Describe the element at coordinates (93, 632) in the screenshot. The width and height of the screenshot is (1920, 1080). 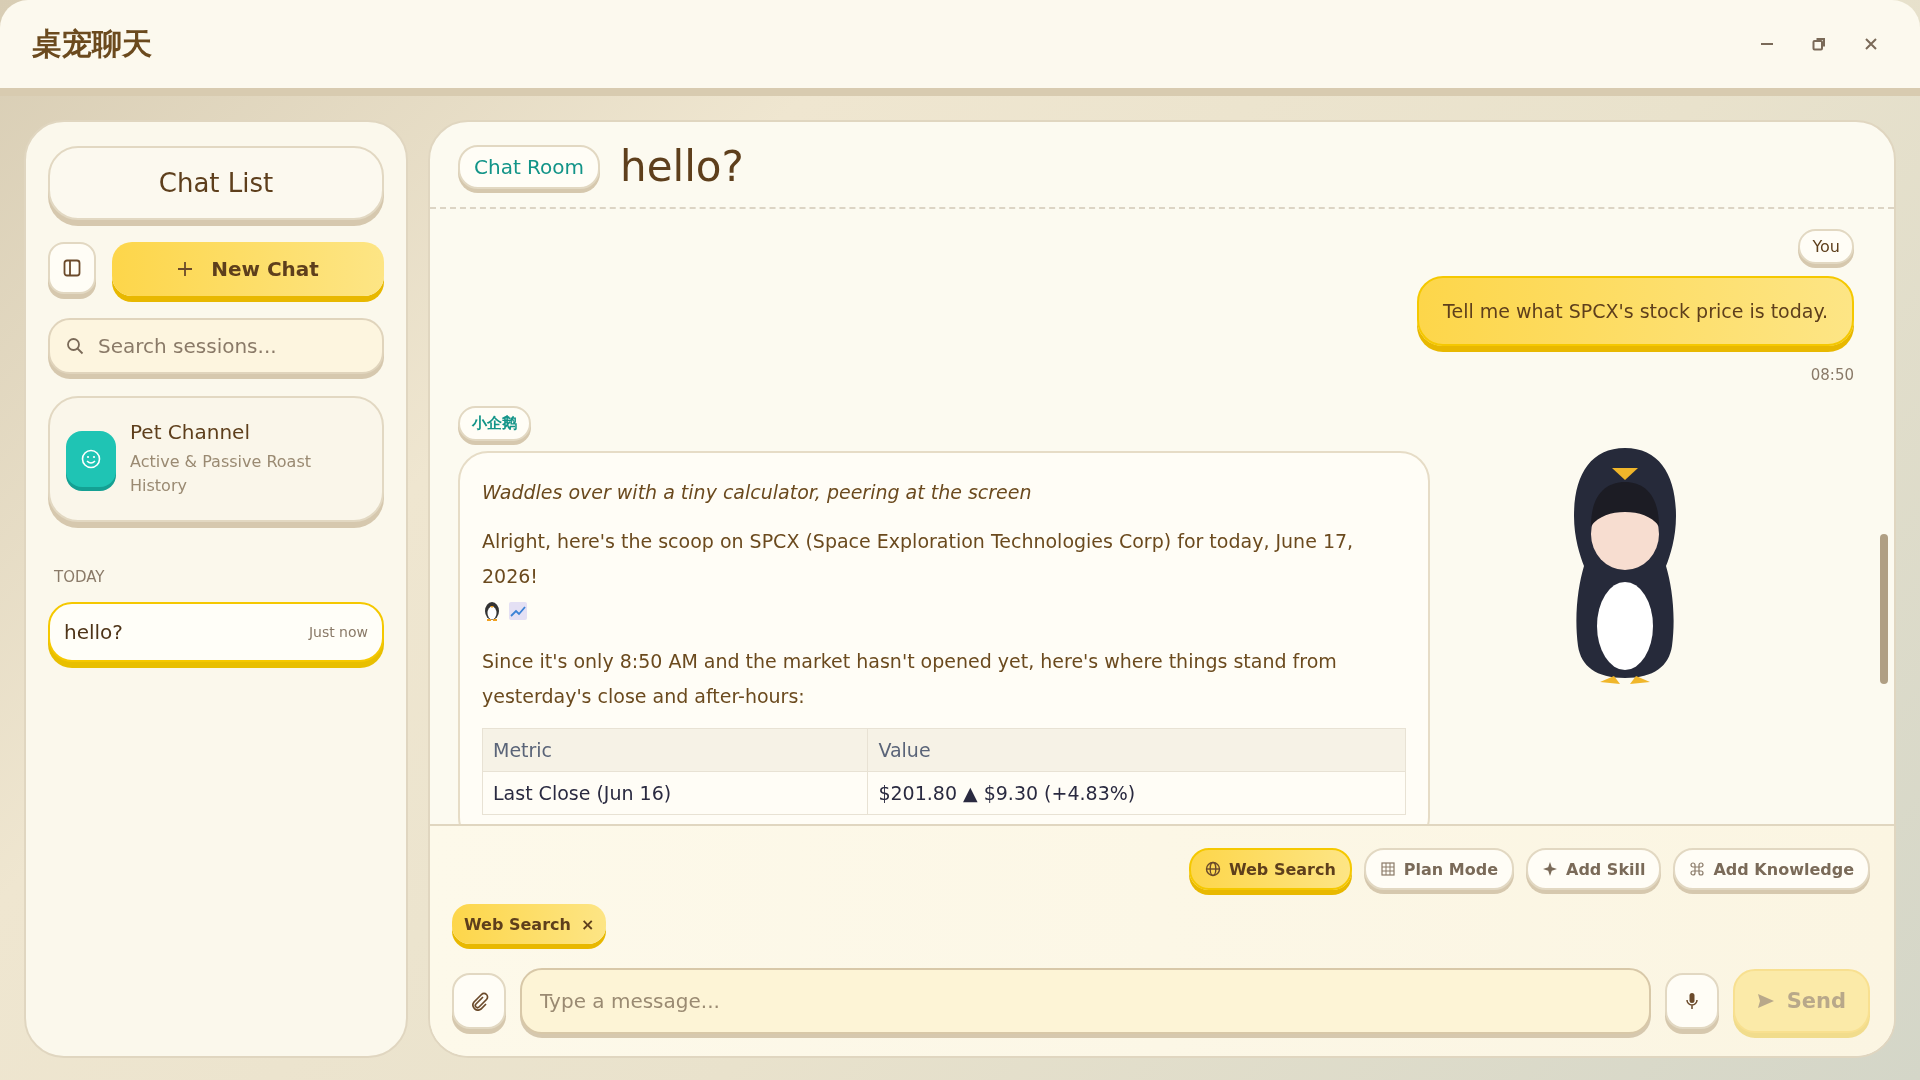
I see `session-title: hello?` at that location.